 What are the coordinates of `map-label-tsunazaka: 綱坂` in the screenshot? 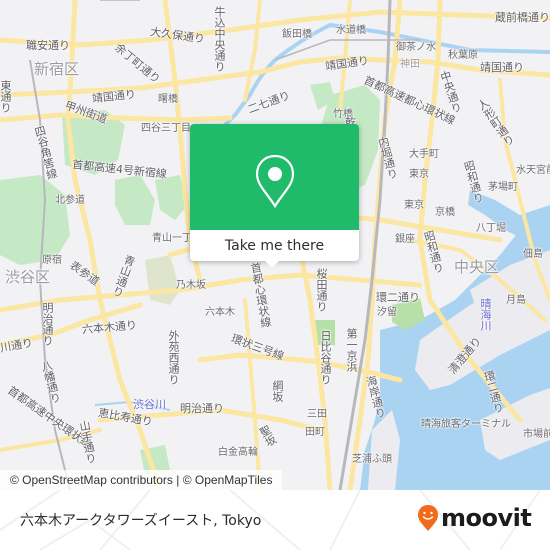 It's located at (277, 391).